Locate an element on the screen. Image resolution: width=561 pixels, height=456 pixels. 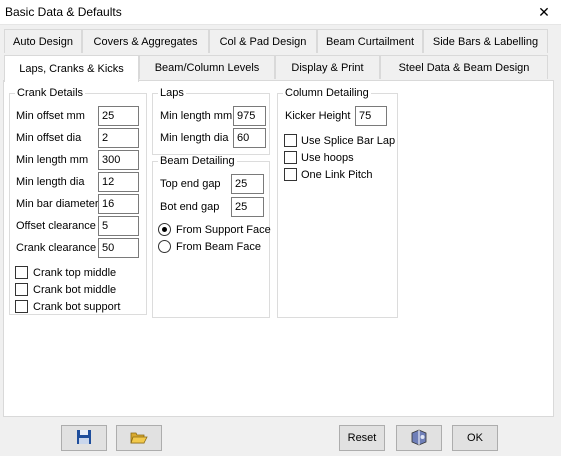
laps-min-length-mm-field: 975 is located at coordinates (249, 116).